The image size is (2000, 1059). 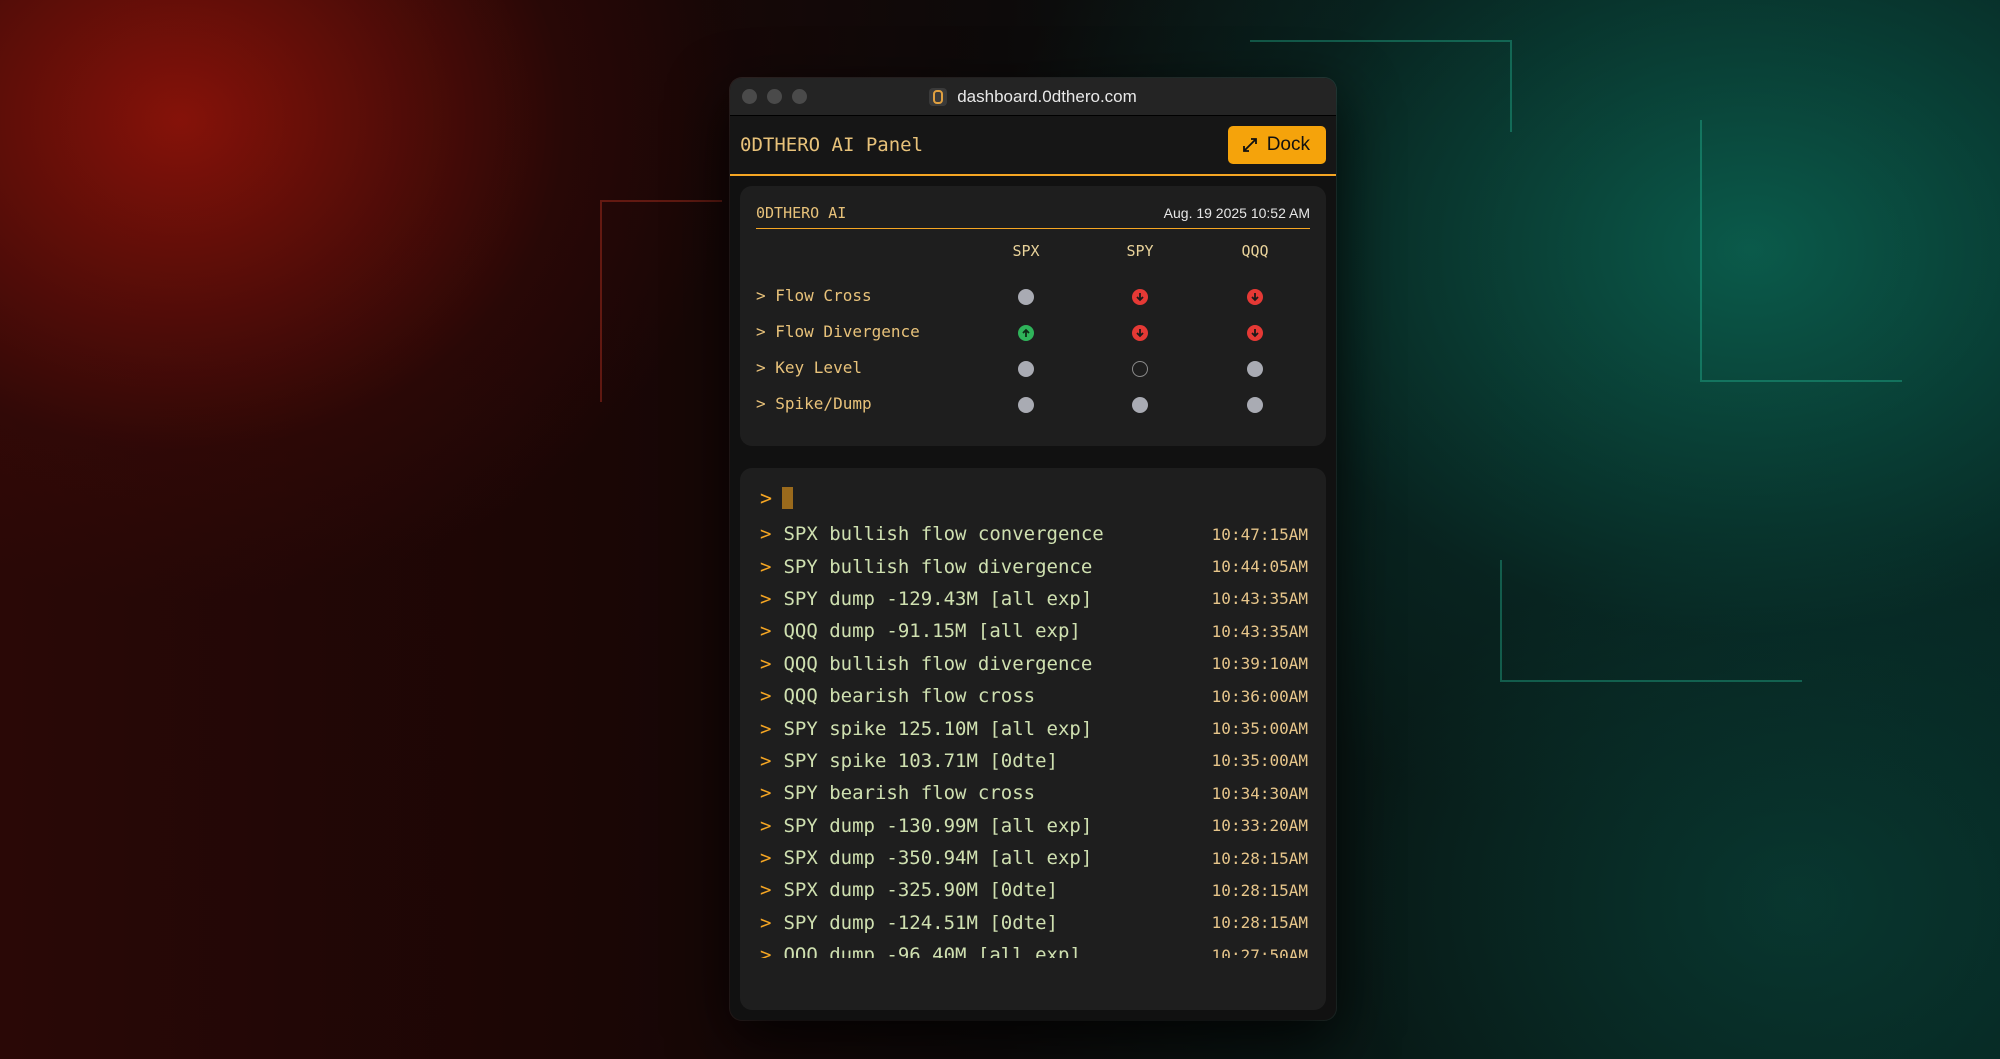 I want to click on signal-row-label: > Flow Cross, so click(x=814, y=295).